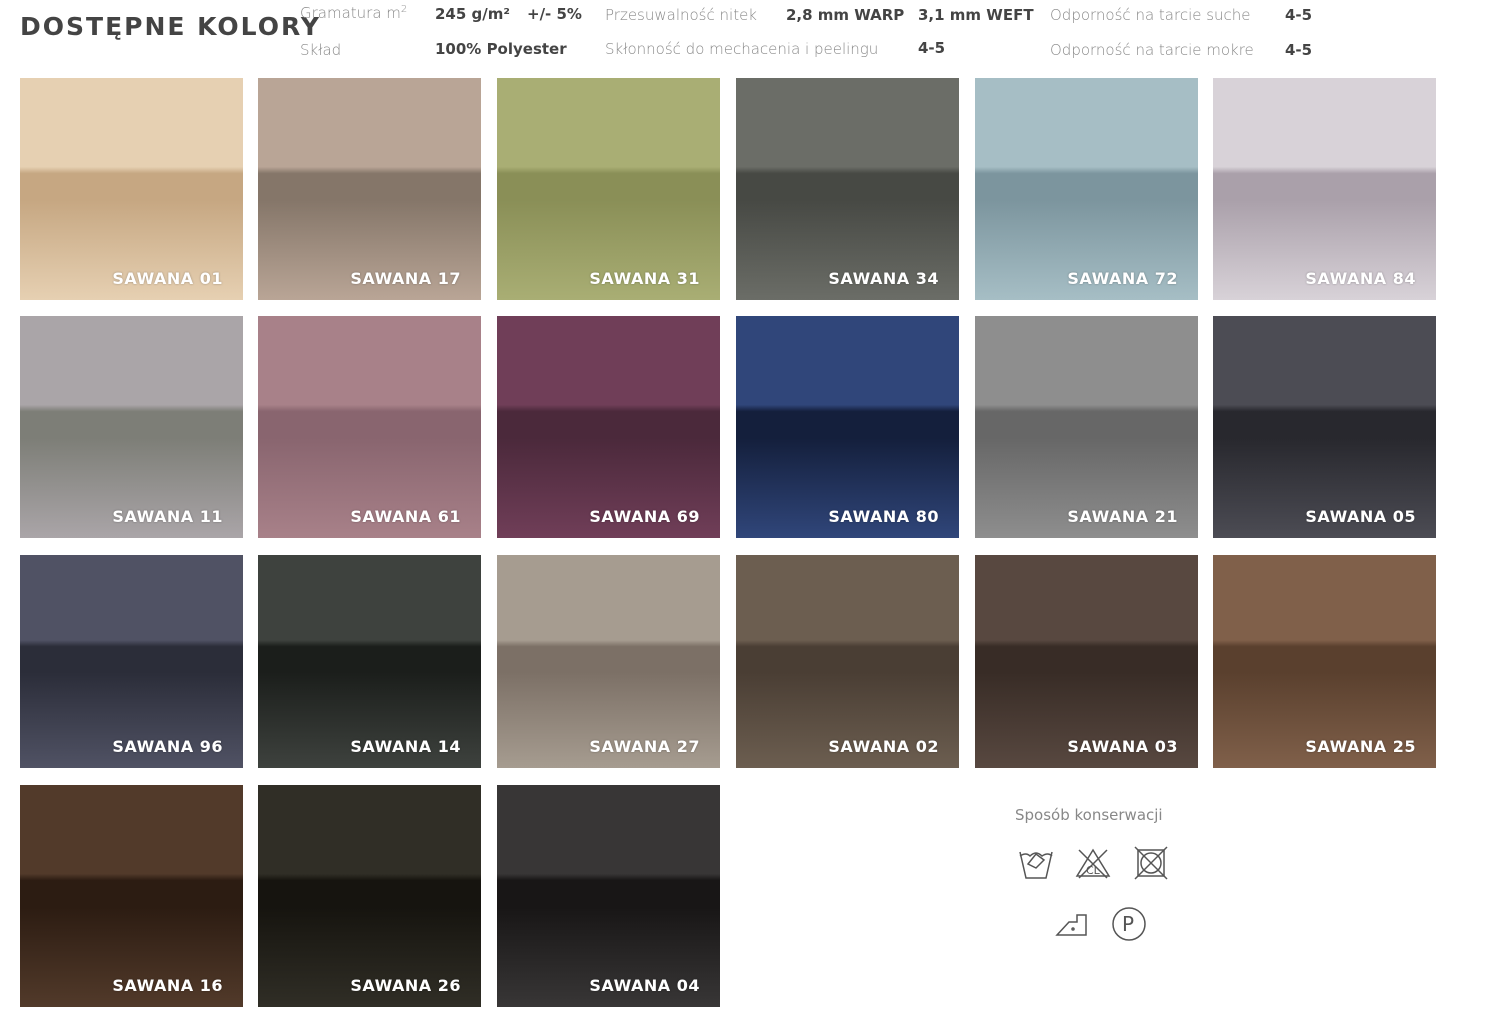 Image resolution: width=1499 pixels, height=1025 pixels. What do you see at coordinates (1360, 746) in the screenshot?
I see `swatch-label: SAWANA 25` at bounding box center [1360, 746].